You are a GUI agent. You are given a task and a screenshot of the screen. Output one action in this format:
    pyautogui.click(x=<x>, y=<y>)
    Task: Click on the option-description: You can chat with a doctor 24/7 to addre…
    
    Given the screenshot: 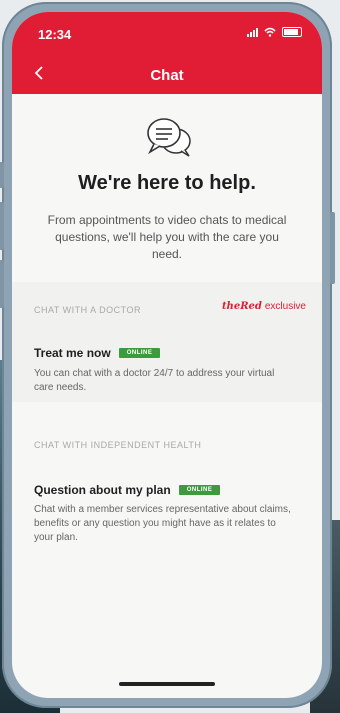 What is the action you would take?
    pyautogui.click(x=154, y=380)
    